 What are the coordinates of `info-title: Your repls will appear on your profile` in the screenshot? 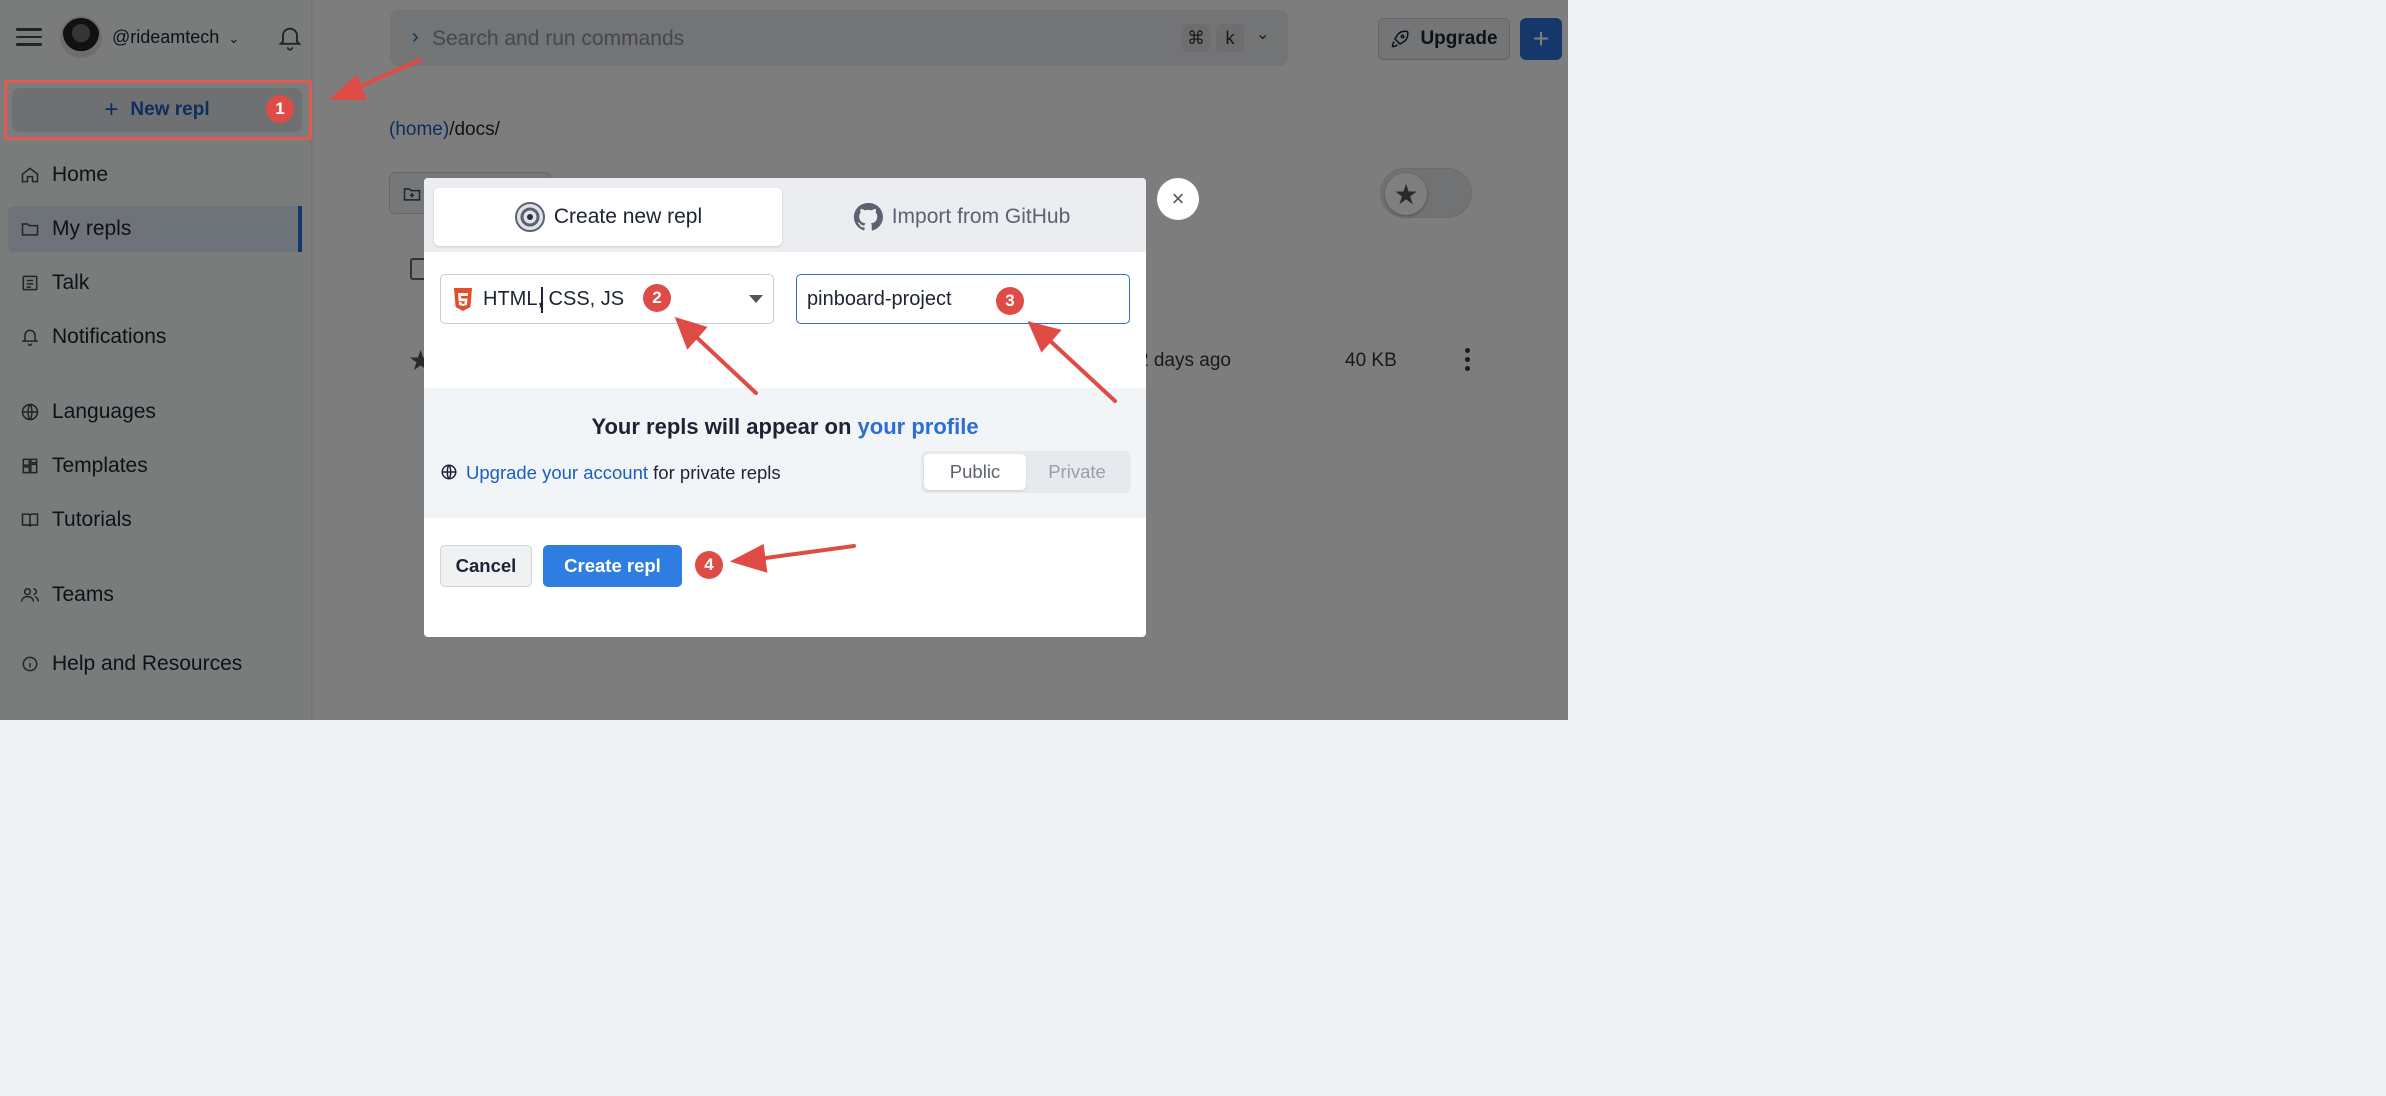 It's located at (785, 427).